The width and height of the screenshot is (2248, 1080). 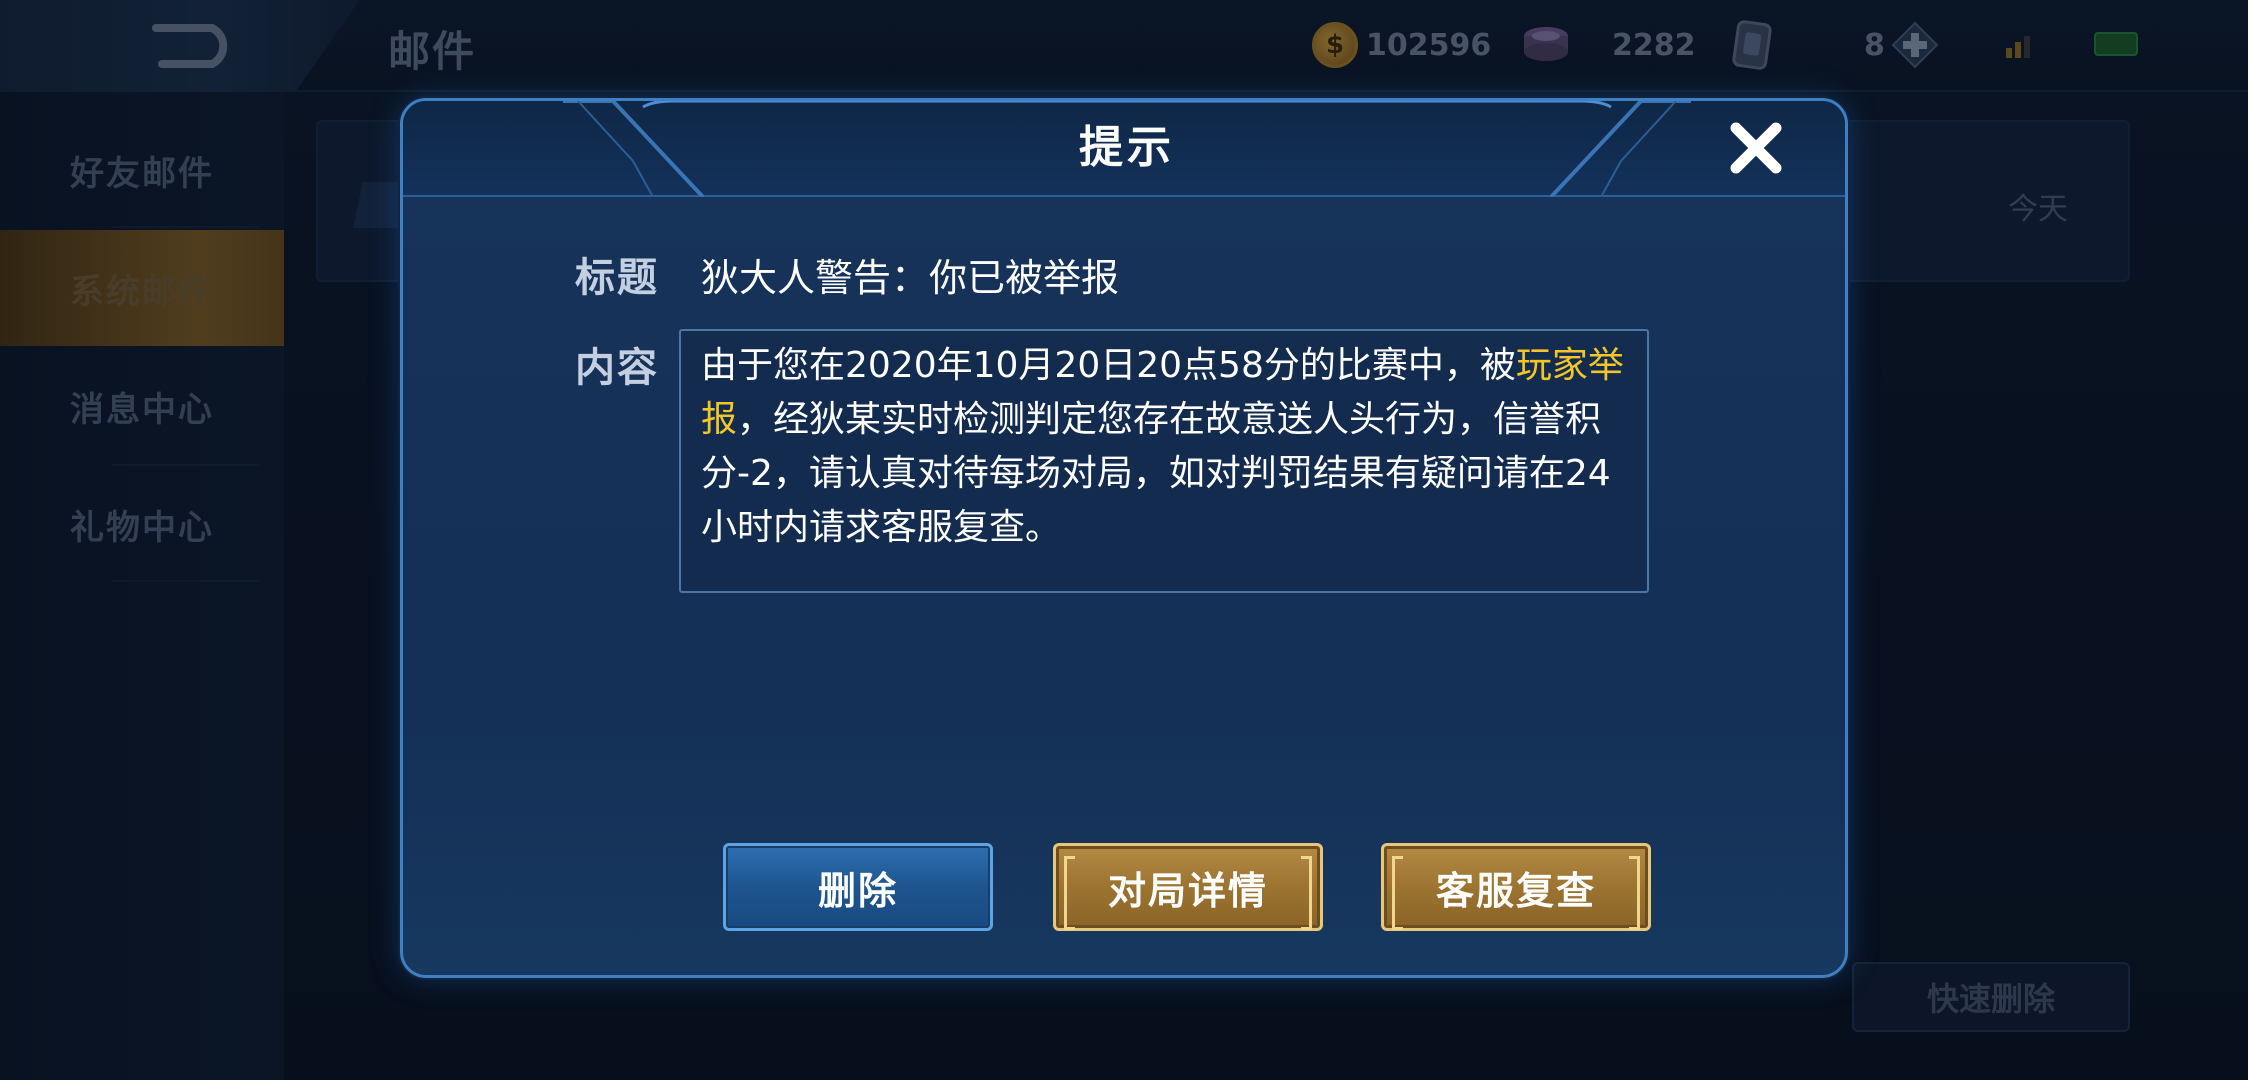 What do you see at coordinates (1127, 147) in the screenshot?
I see `dialog-title: 提示` at bounding box center [1127, 147].